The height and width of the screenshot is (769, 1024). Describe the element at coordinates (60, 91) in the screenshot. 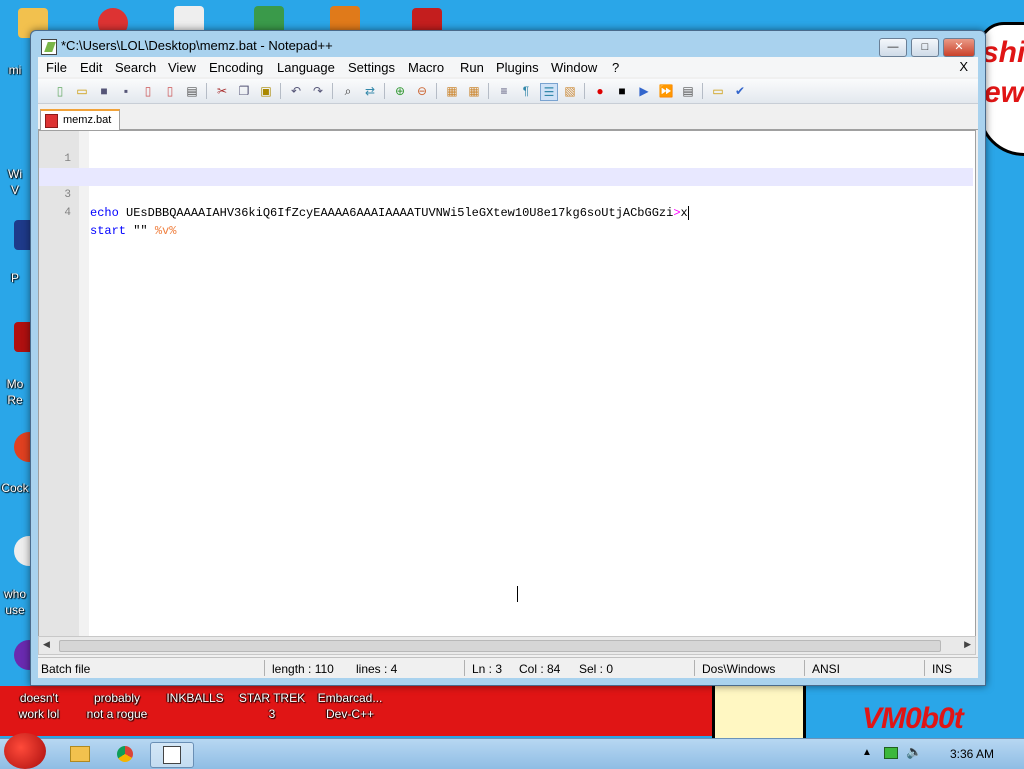

I see `new-file-icon: ▯` at that location.